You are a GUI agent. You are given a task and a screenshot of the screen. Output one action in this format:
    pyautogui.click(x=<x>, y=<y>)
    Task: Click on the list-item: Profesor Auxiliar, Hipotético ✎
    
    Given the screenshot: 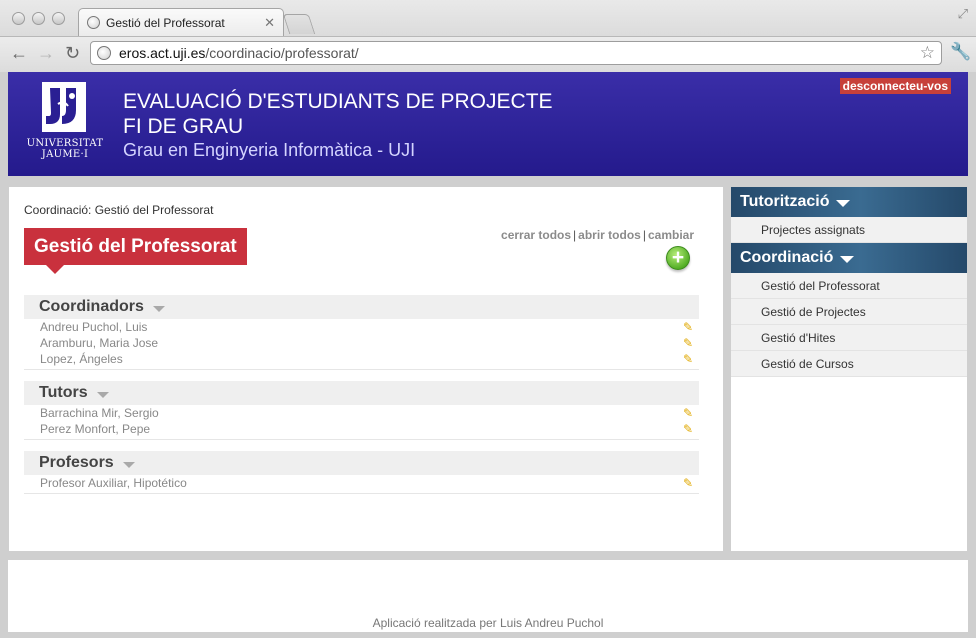 What is the action you would take?
    pyautogui.click(x=361, y=483)
    